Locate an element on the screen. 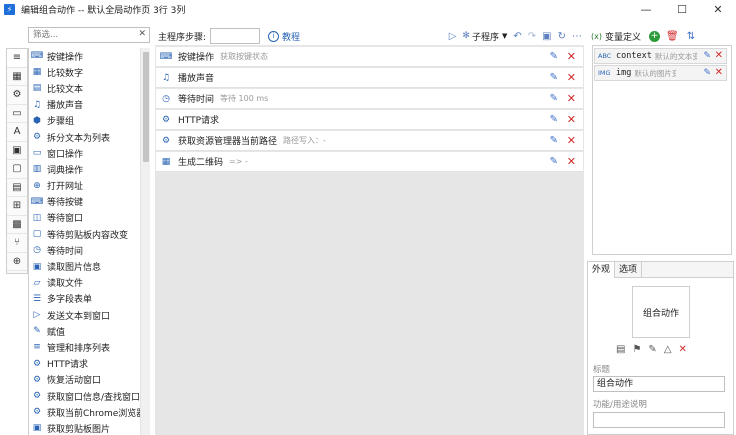 This screenshot has height=435, width=736. list-item: ⬢ 步骤组 is located at coordinates (89, 121).